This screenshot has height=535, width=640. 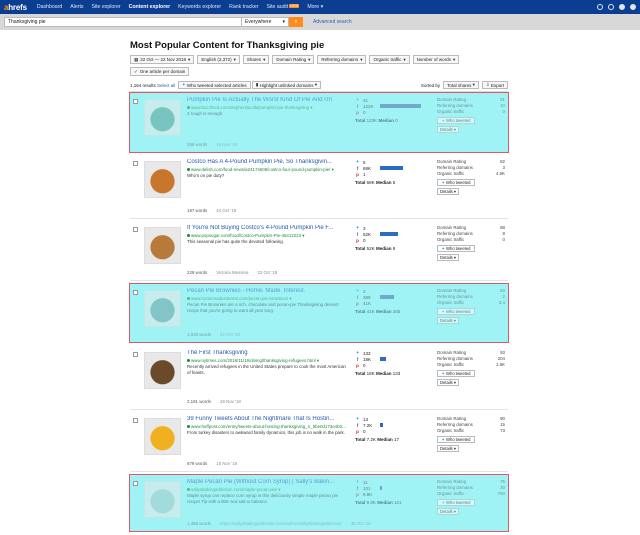 I want to click on pinterest-icon: p, so click(x=357, y=431).